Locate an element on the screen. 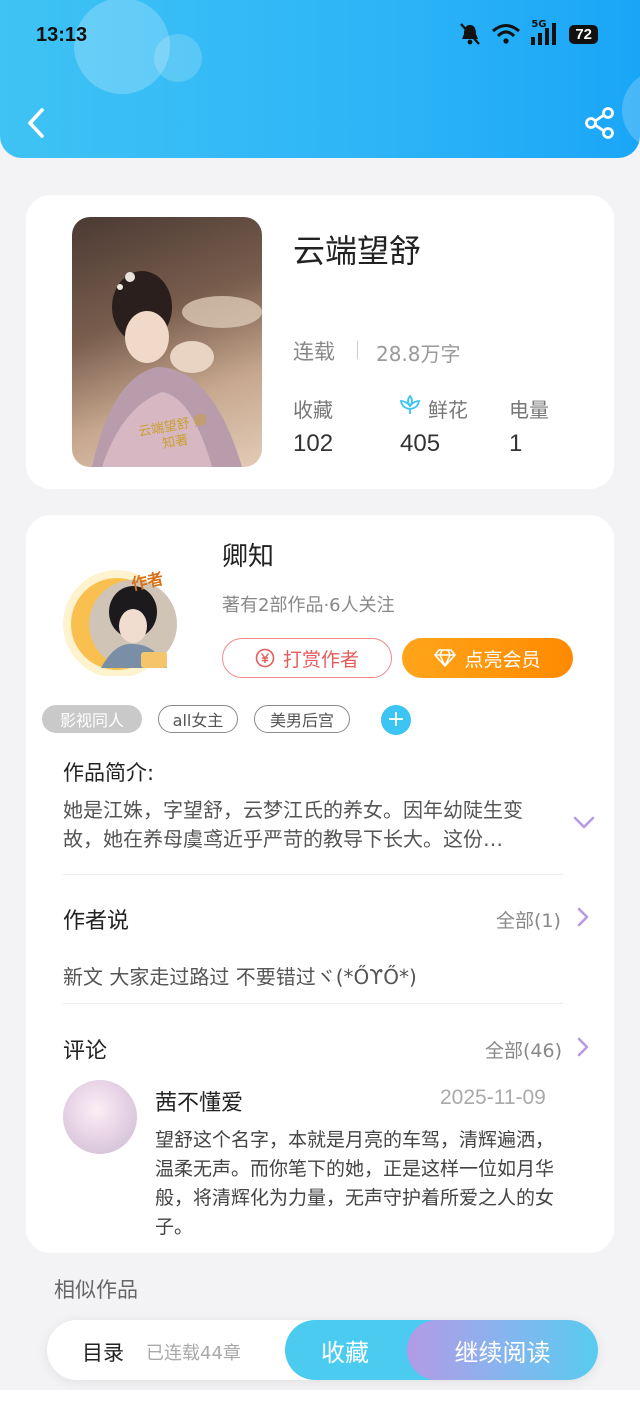 The width and height of the screenshot is (640, 1426). synopsis-title: 作品简介: is located at coordinates (109, 773).